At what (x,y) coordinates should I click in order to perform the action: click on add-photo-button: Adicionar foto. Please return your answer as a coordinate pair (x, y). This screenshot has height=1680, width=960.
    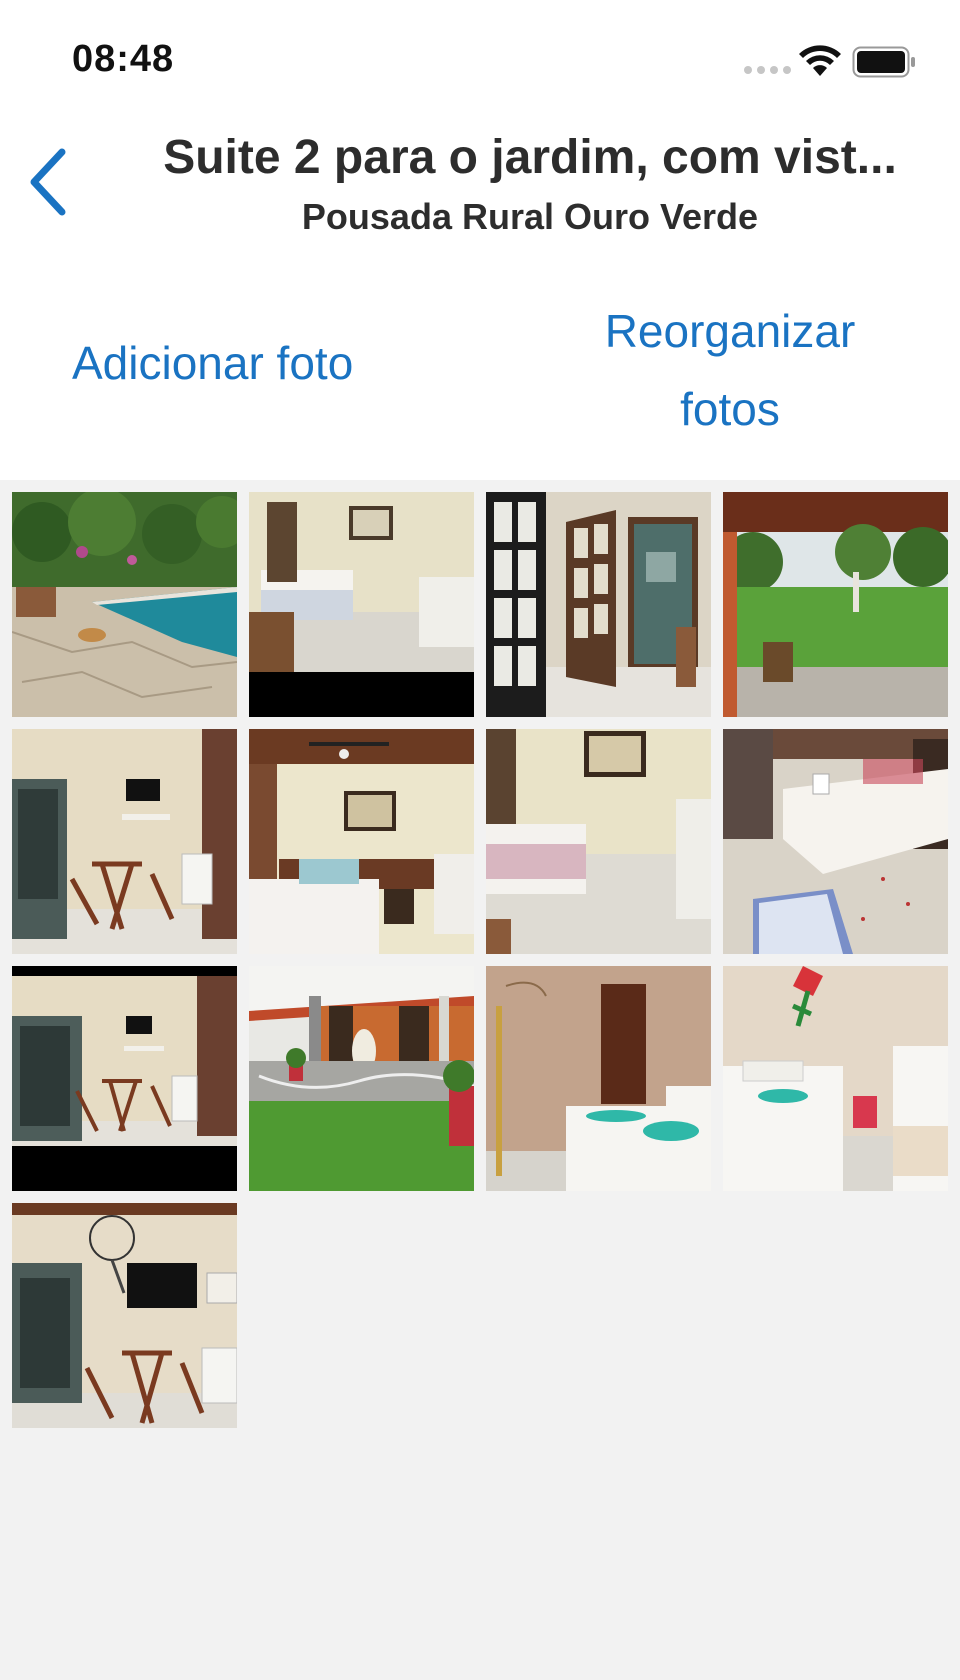
    Looking at the image, I should click on (212, 363).